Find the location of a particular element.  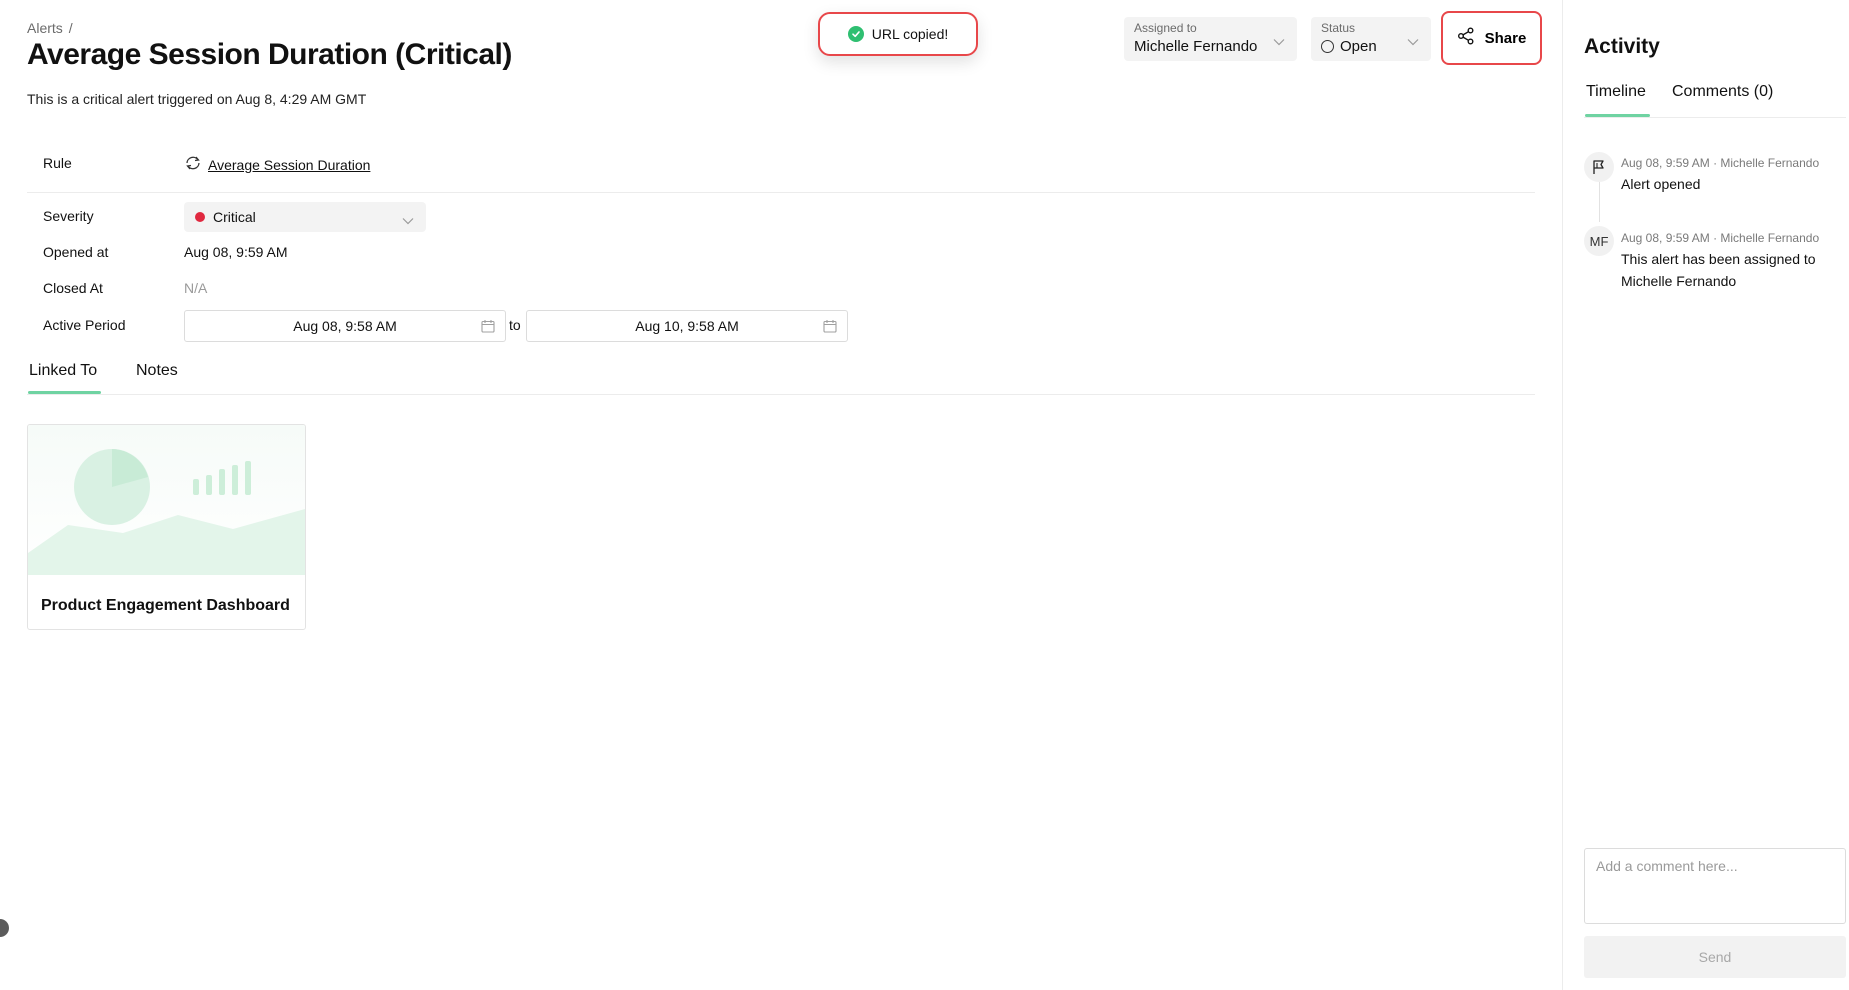

share-button: Share is located at coordinates (1491, 38).